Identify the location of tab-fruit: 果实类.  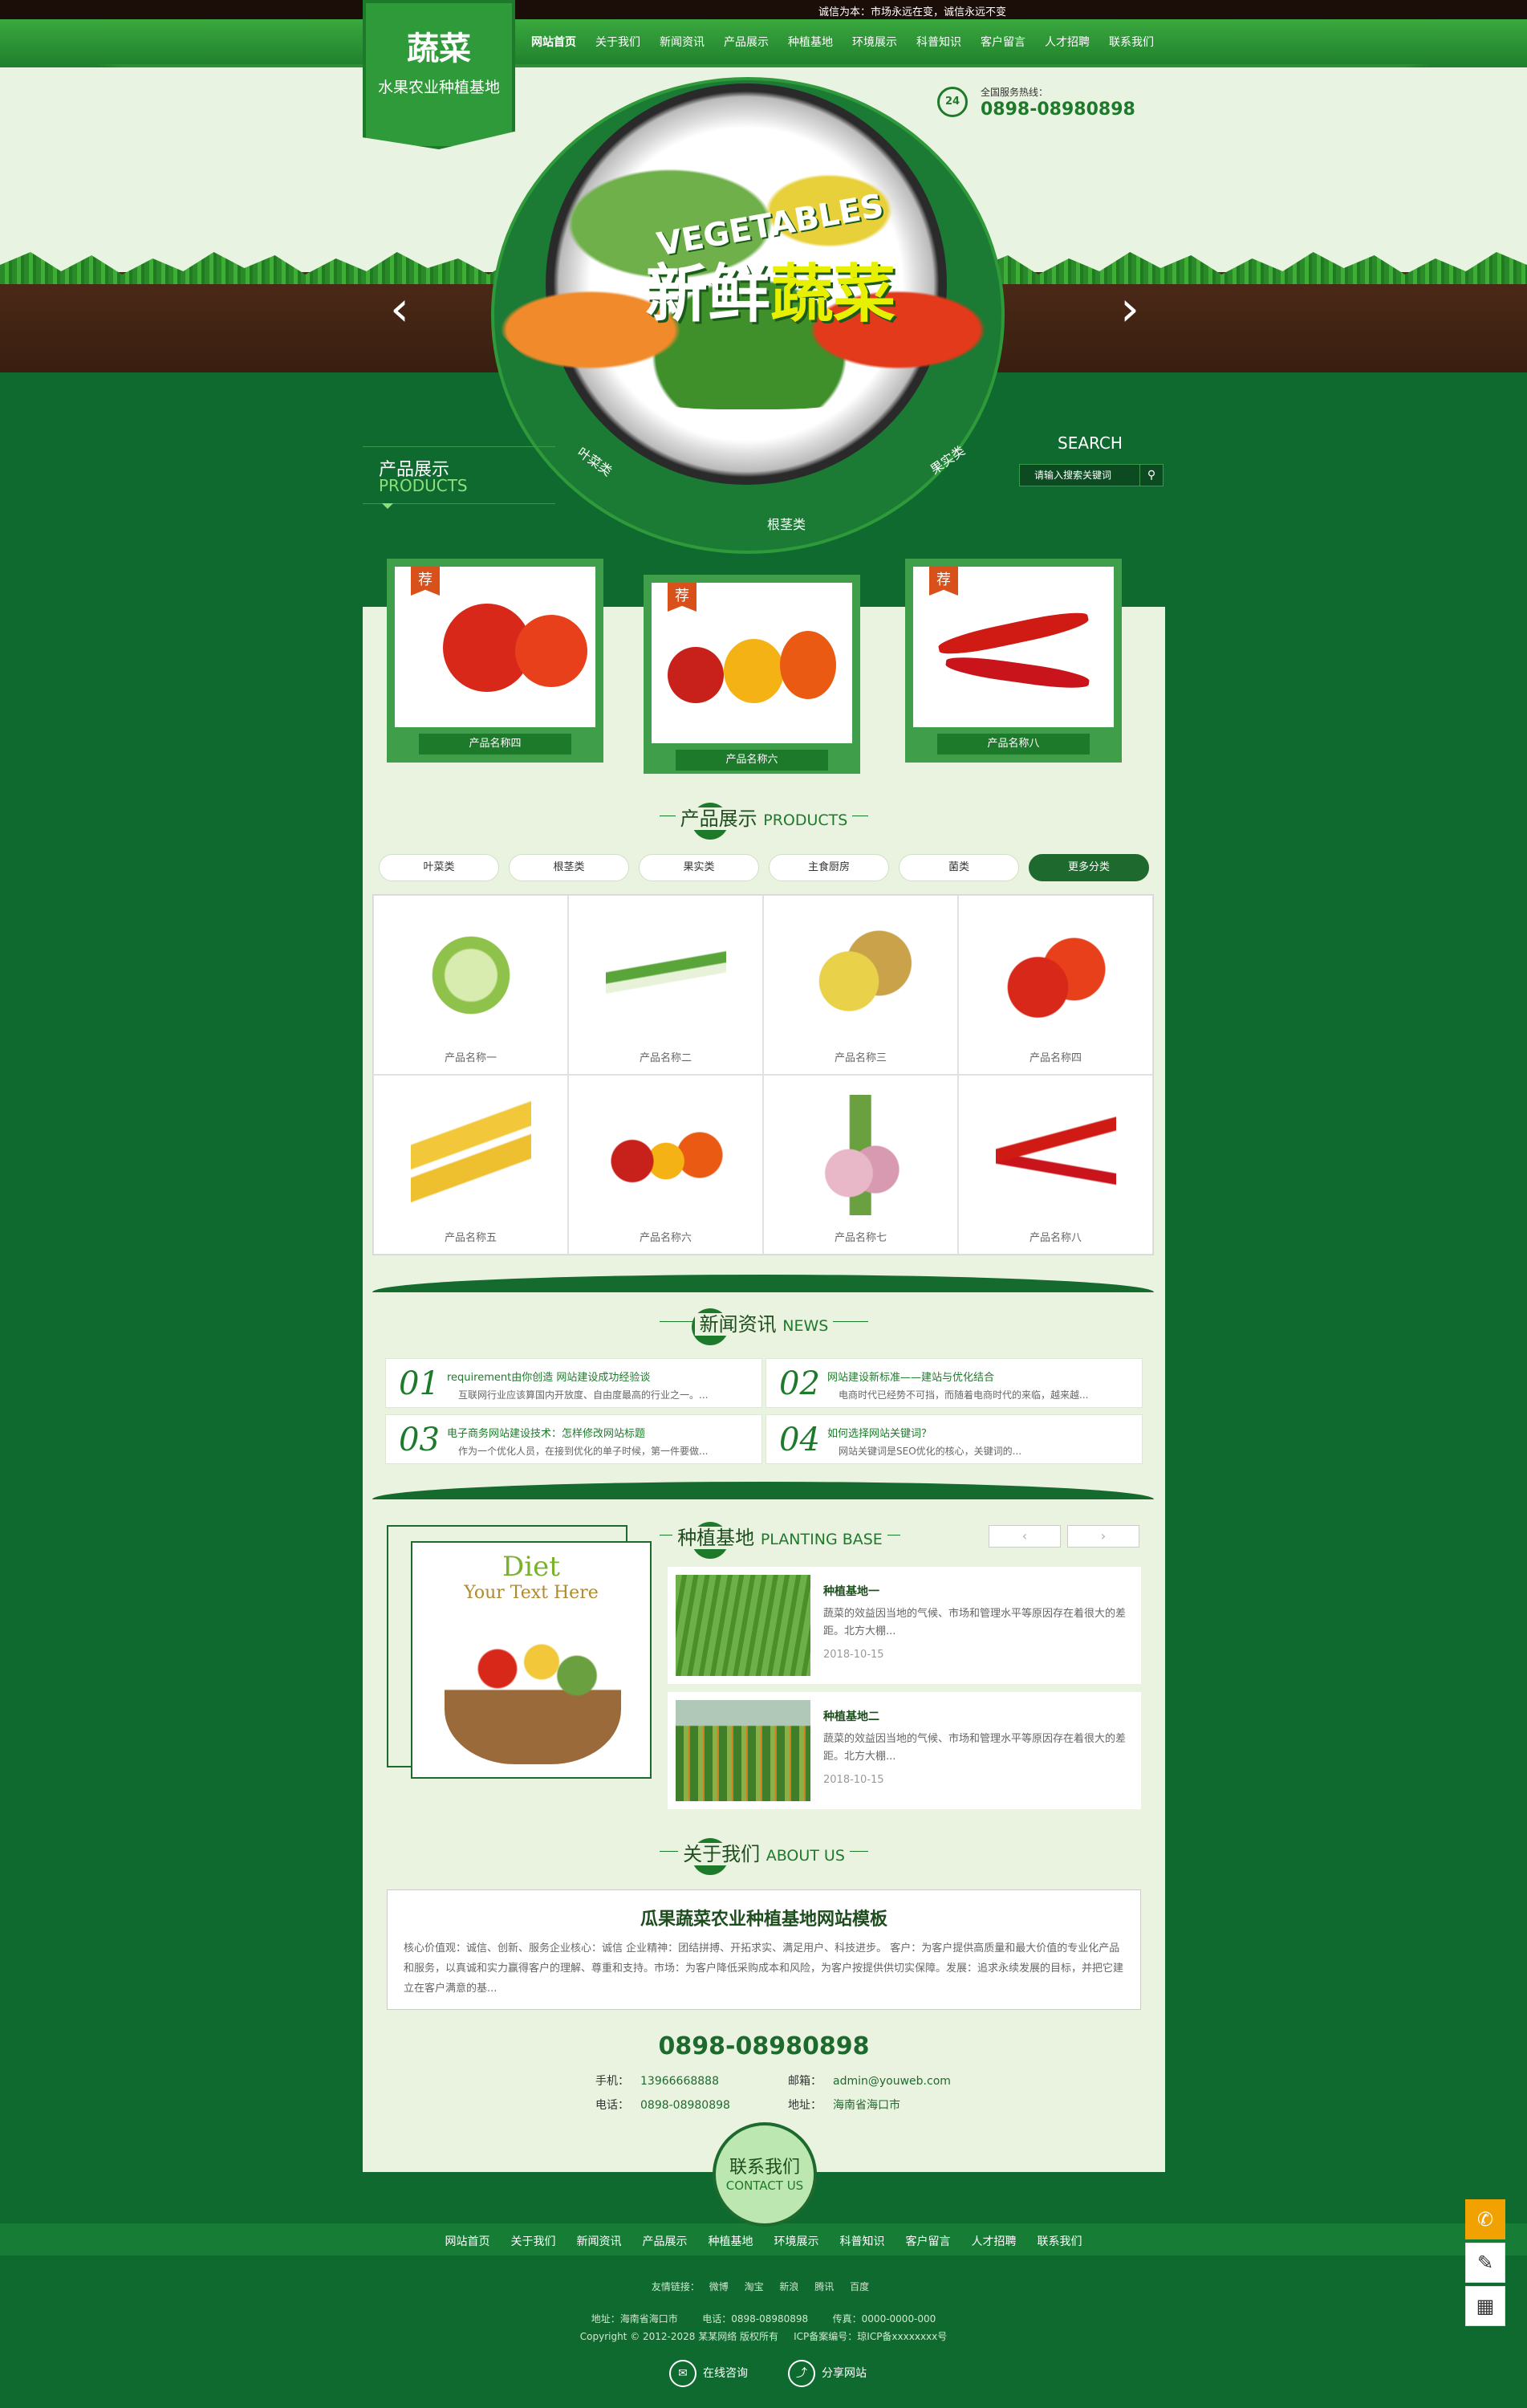
(699, 867).